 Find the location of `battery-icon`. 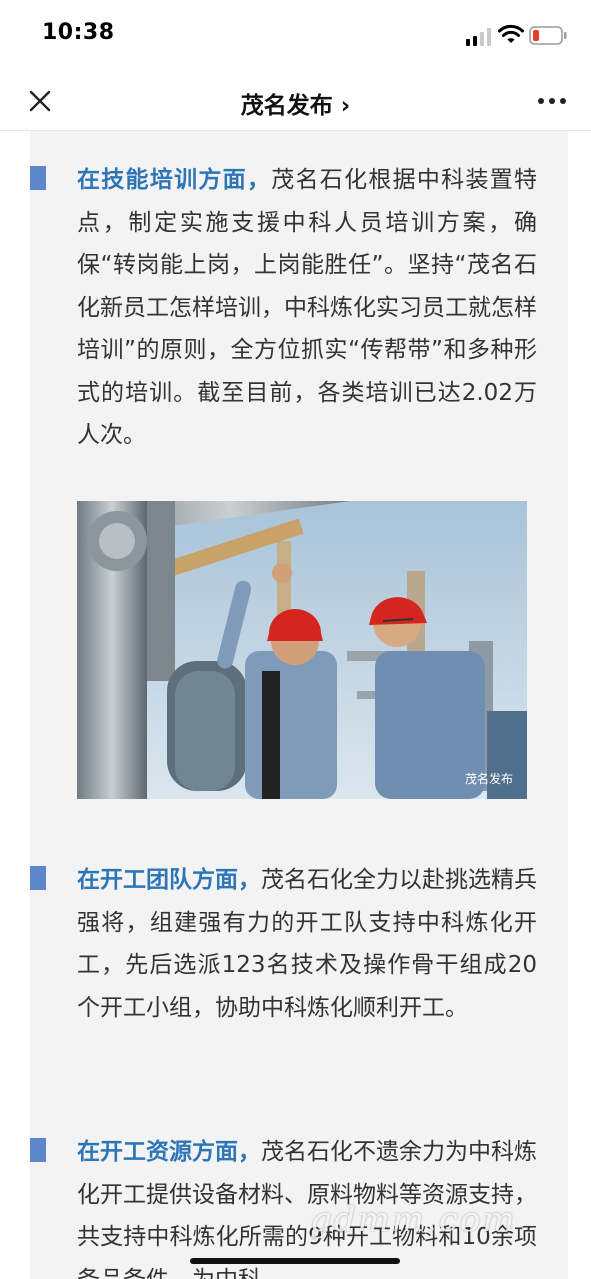

battery-icon is located at coordinates (548, 35).